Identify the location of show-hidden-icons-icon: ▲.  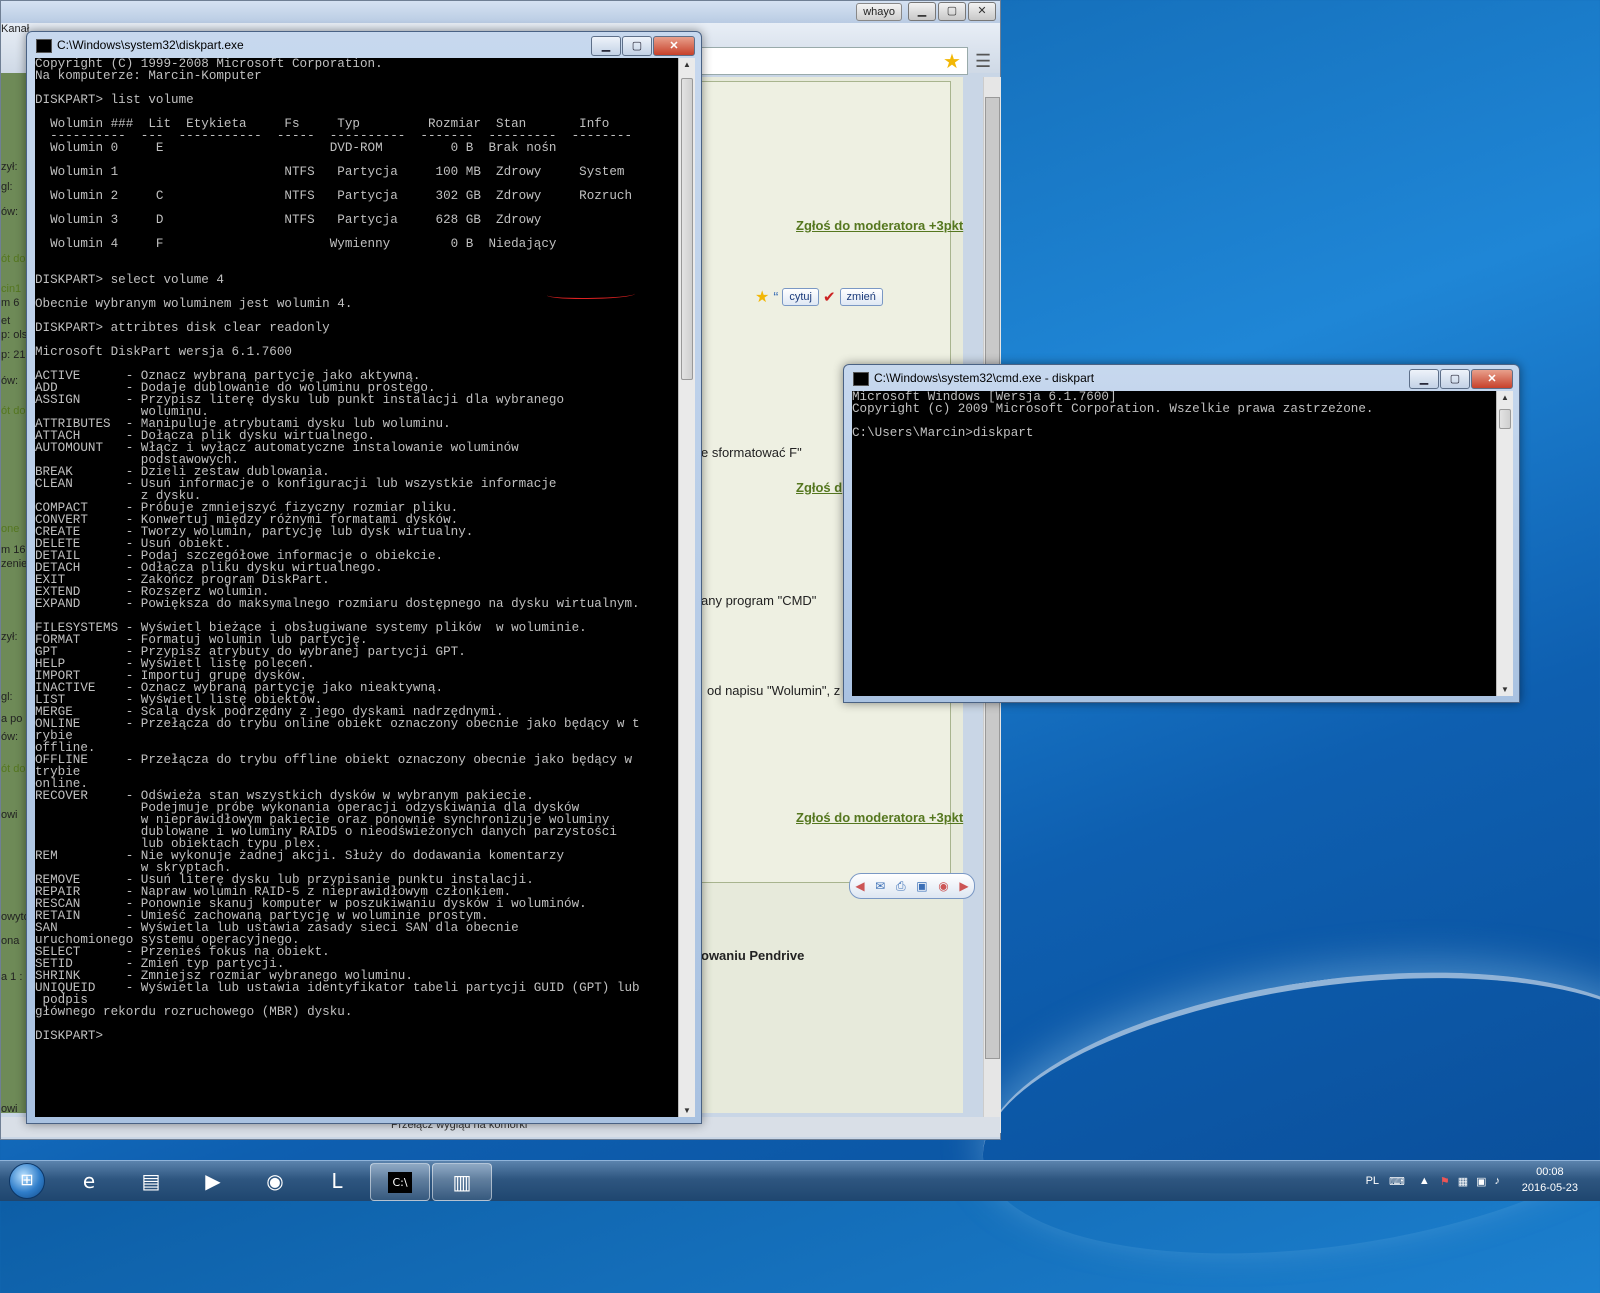
(1424, 1181).